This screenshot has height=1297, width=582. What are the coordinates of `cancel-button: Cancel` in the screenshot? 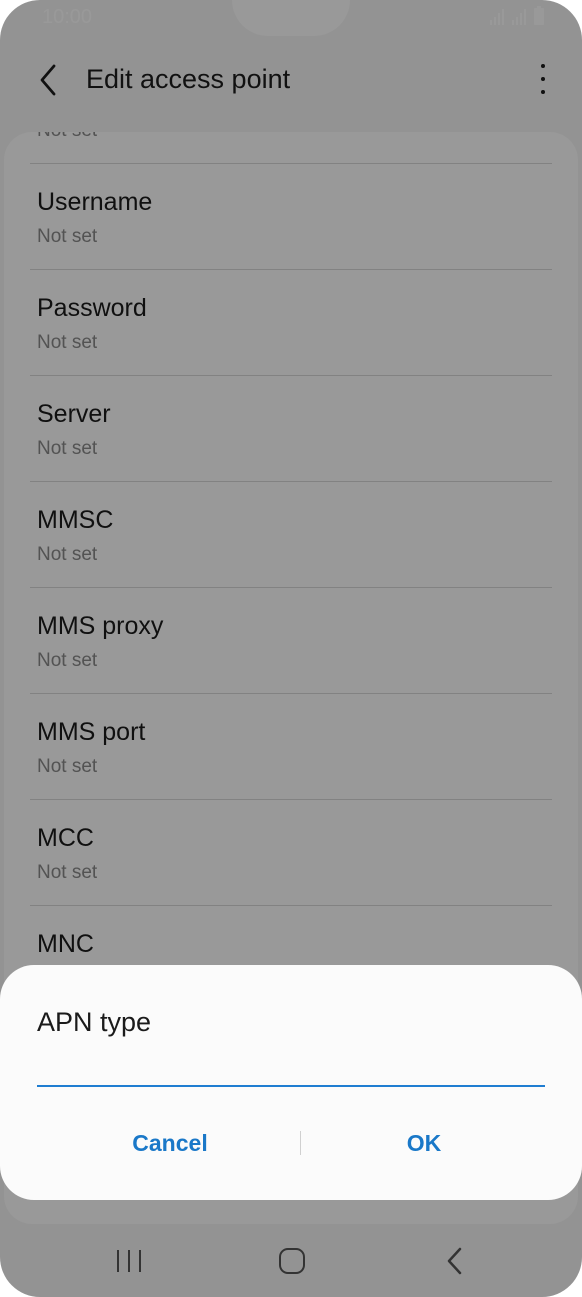 It's located at (170, 1143).